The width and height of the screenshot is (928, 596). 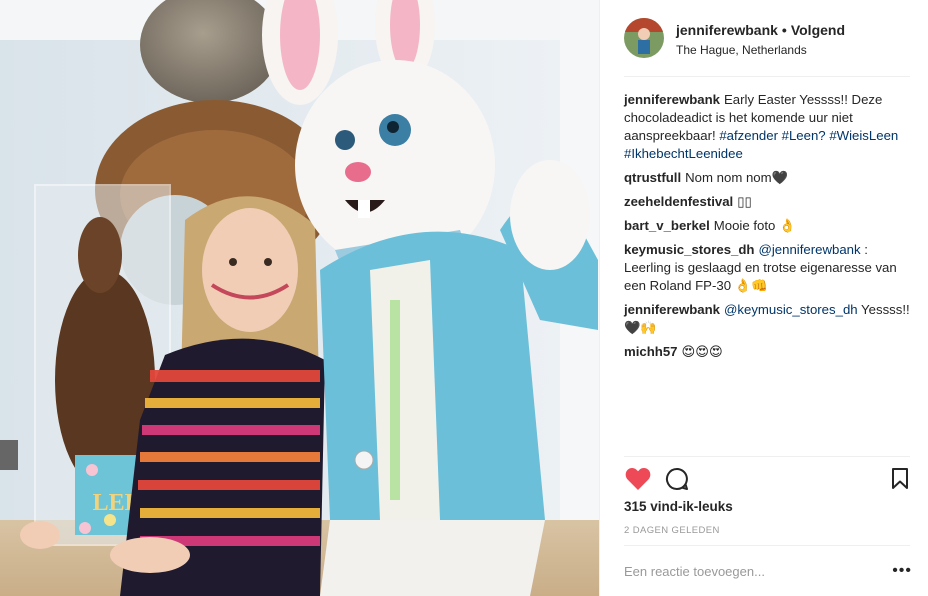 I want to click on comment-bubble-icon, so click(x=676, y=478).